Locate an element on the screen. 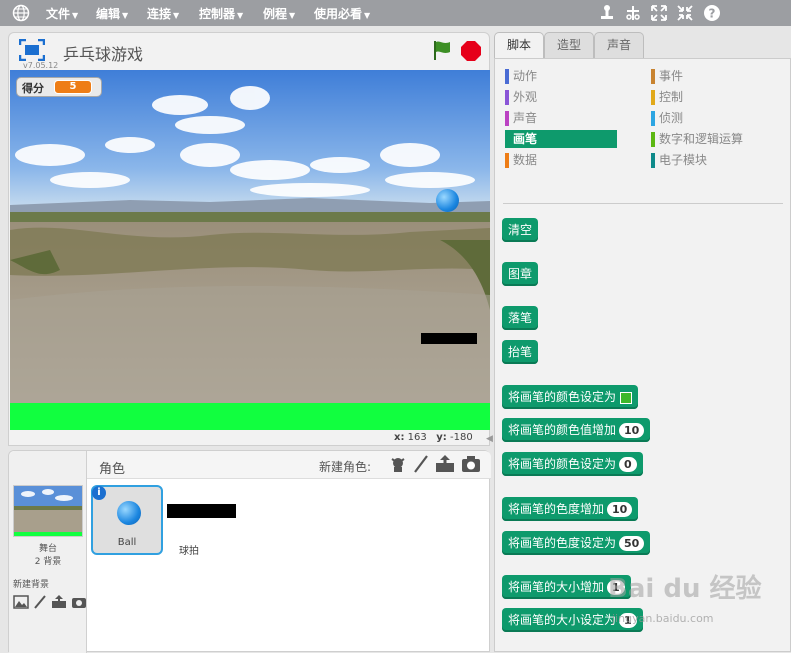 The height and width of the screenshot is (653, 791). block-change-pen-color: 将画笔的颜色值增加 10 is located at coordinates (576, 430).